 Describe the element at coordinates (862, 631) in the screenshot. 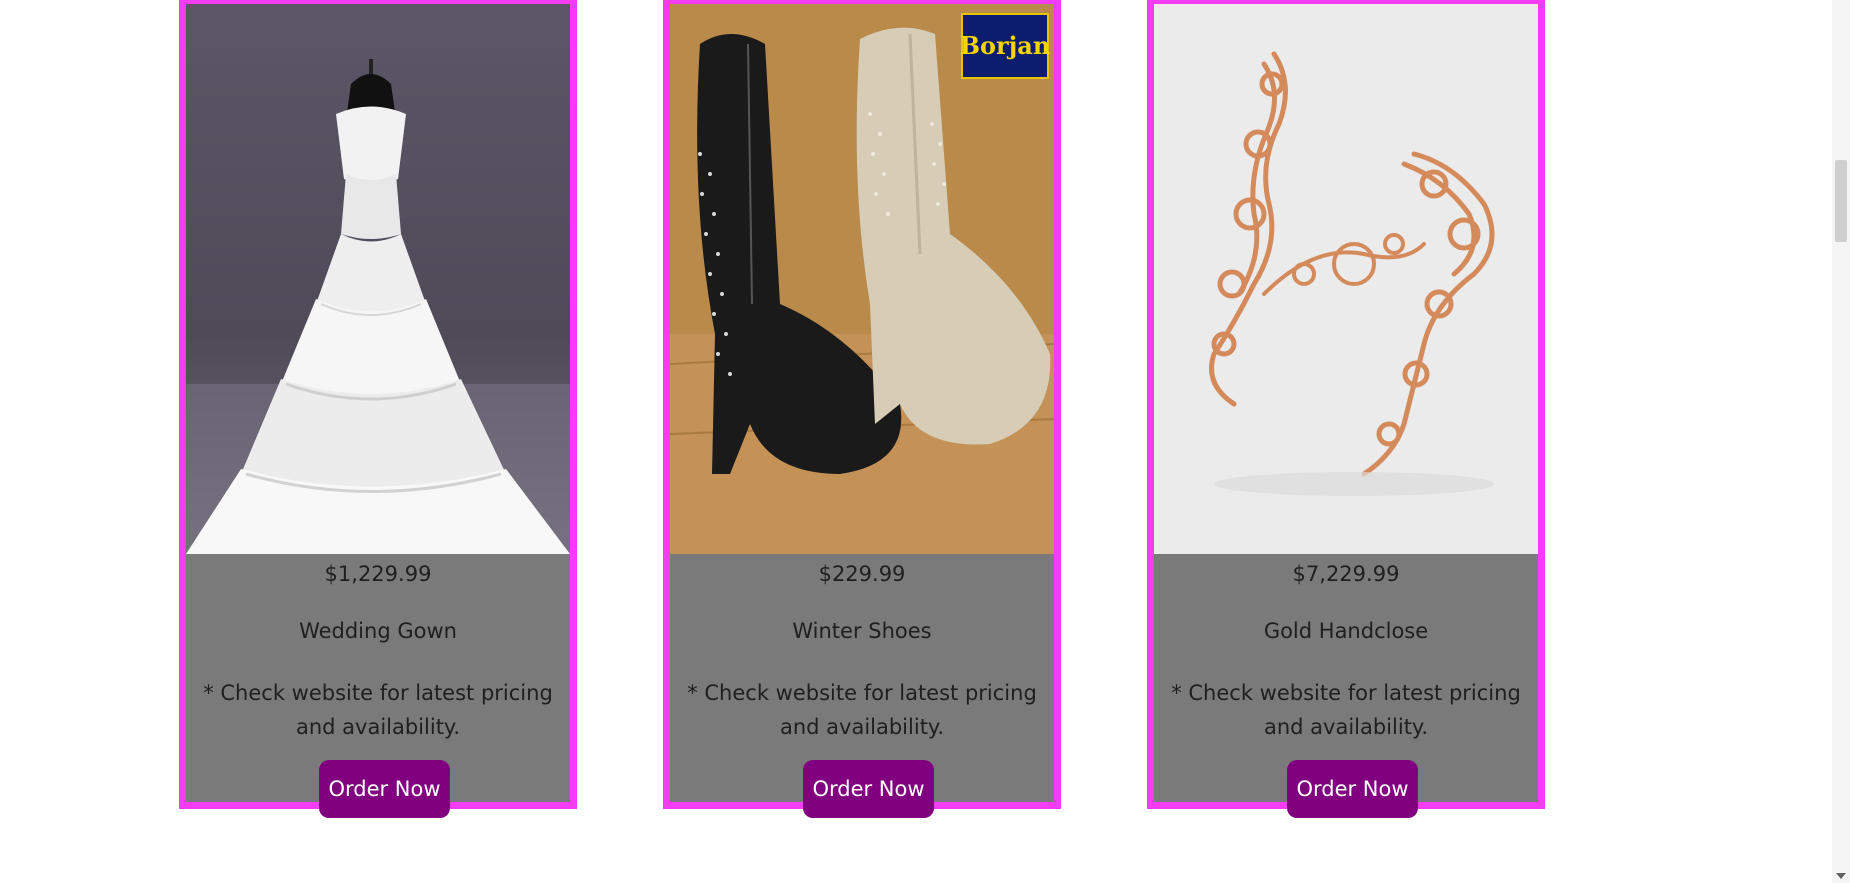

I see `product-name: Winter Shoes` at that location.